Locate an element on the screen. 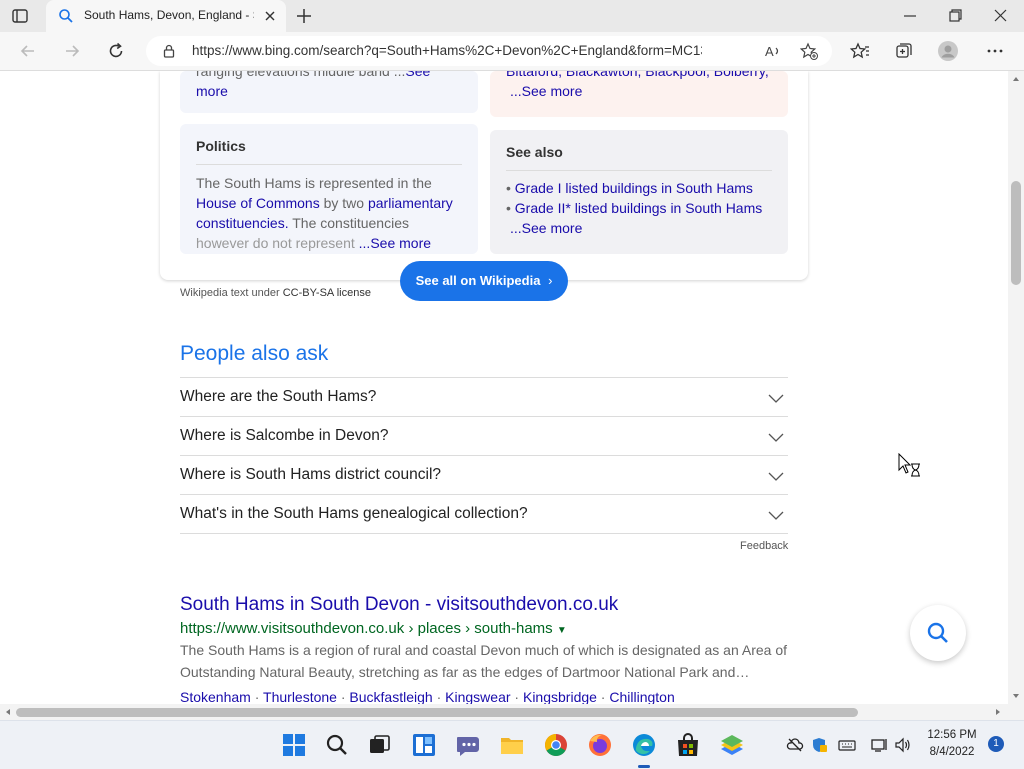 Image resolution: width=1024 pixels, height=769 pixels. see-all-wikipedia-label: See all on Wikipedia is located at coordinates (478, 280).